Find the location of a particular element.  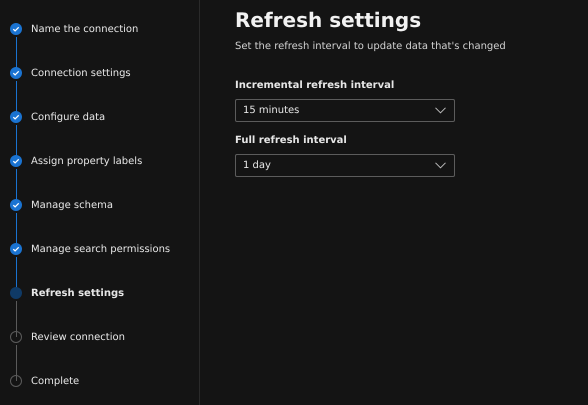

step-label: Complete is located at coordinates (55, 381).